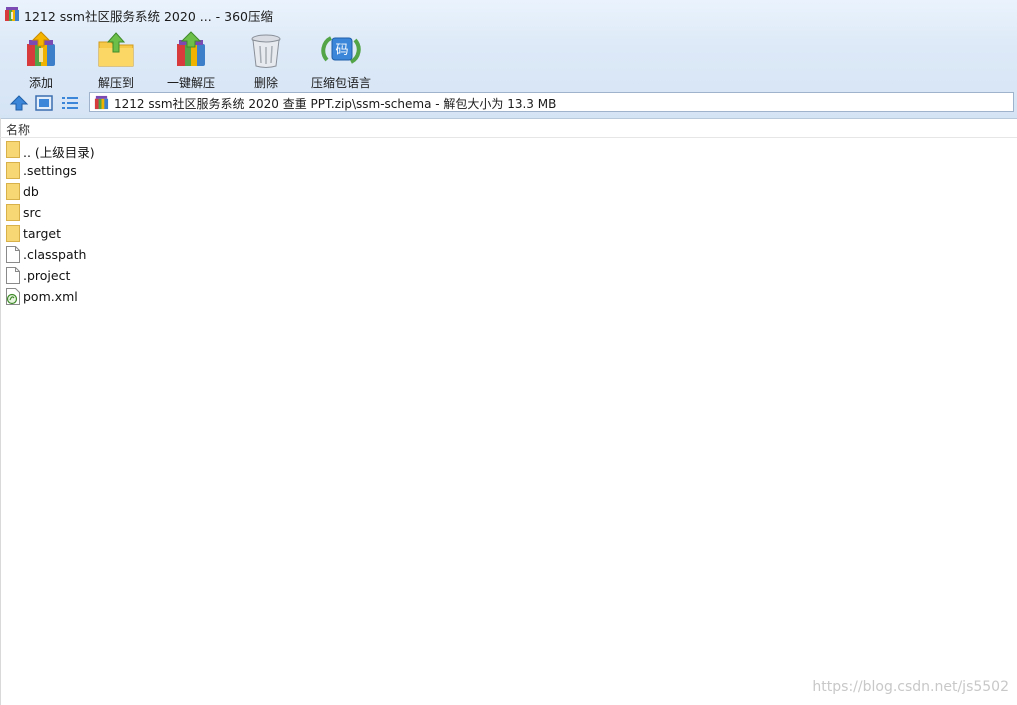 The width and height of the screenshot is (1017, 705). What do you see at coordinates (508, 149) in the screenshot?
I see `parent-directory-row: .. (上级目录)` at bounding box center [508, 149].